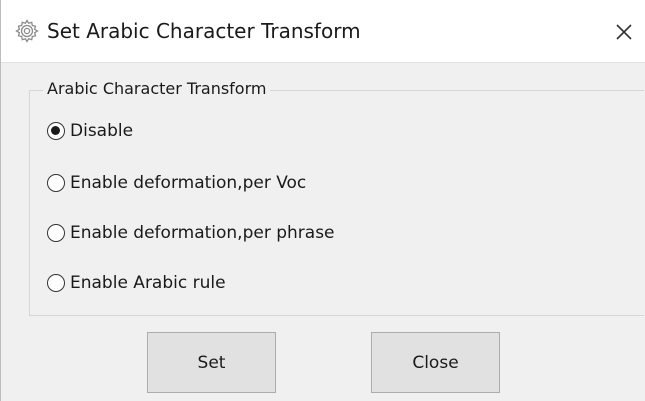 The width and height of the screenshot is (645, 401). I want to click on radio-enable-per-phrase: Enable deformation,per phrase, so click(191, 233).